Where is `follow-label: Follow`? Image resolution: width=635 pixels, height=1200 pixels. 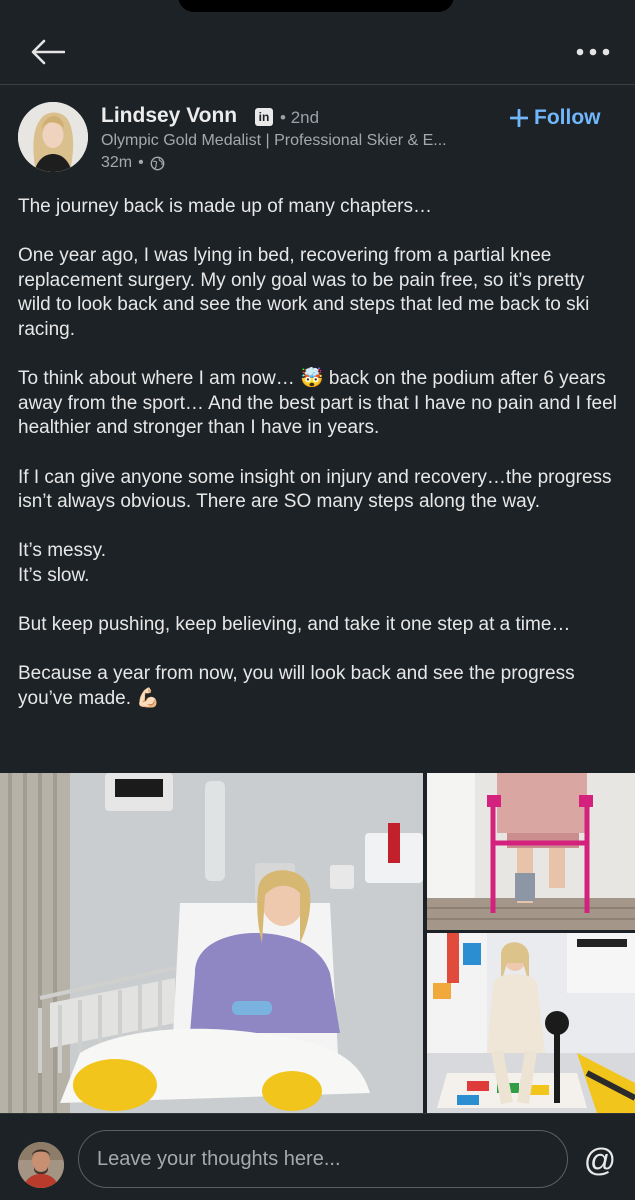 follow-label: Follow is located at coordinates (567, 117).